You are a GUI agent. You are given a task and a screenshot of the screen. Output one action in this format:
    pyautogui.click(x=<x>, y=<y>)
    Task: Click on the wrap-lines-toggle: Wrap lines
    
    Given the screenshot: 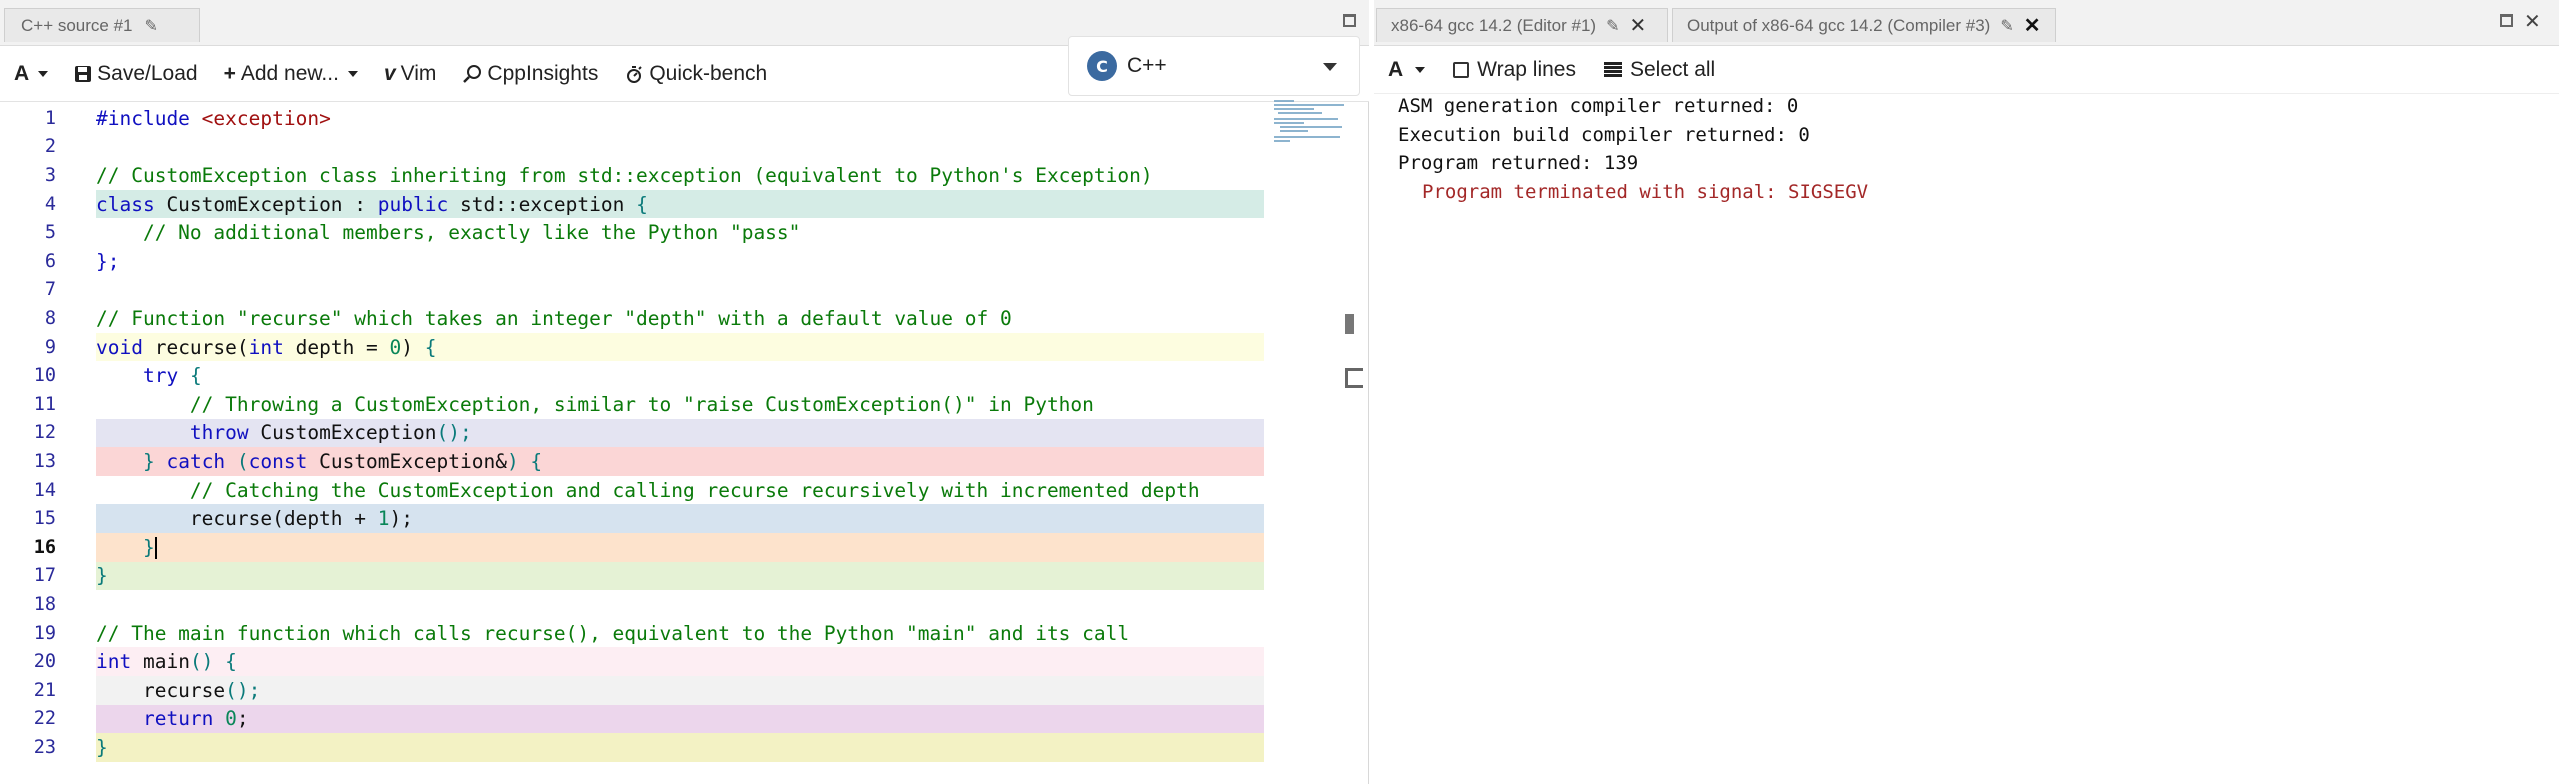 What is the action you would take?
    pyautogui.click(x=1514, y=70)
    